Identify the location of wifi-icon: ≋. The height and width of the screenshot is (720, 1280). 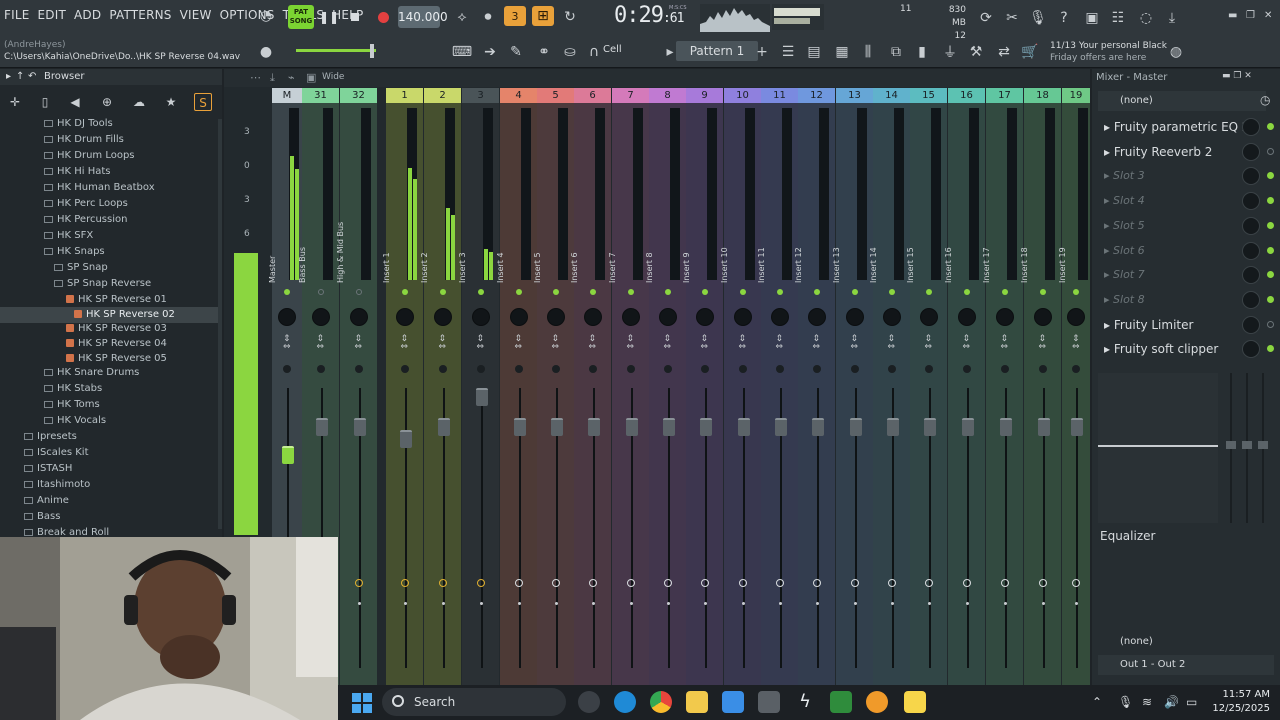
(1147, 702).